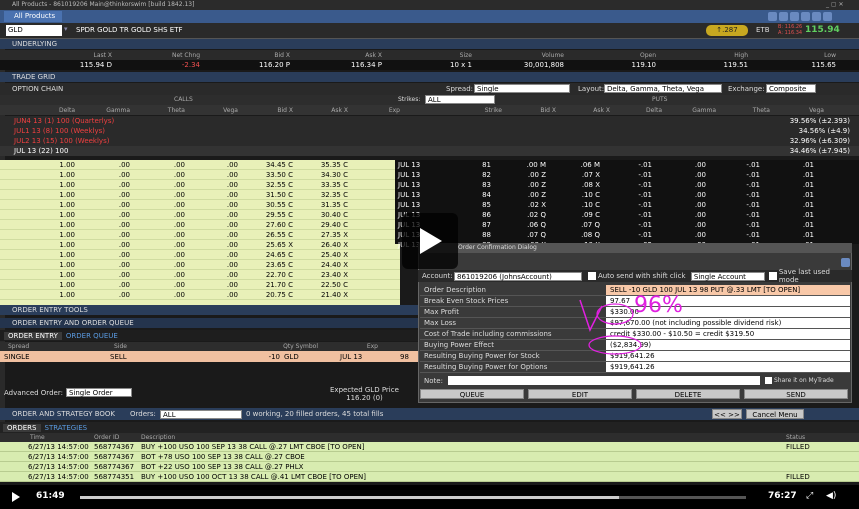 This screenshot has height=509, width=859. Describe the element at coordinates (200, 265) in the screenshot. I see `call-row: 1.00 .00 .00 .00 23.65 C 24.40 X` at that location.